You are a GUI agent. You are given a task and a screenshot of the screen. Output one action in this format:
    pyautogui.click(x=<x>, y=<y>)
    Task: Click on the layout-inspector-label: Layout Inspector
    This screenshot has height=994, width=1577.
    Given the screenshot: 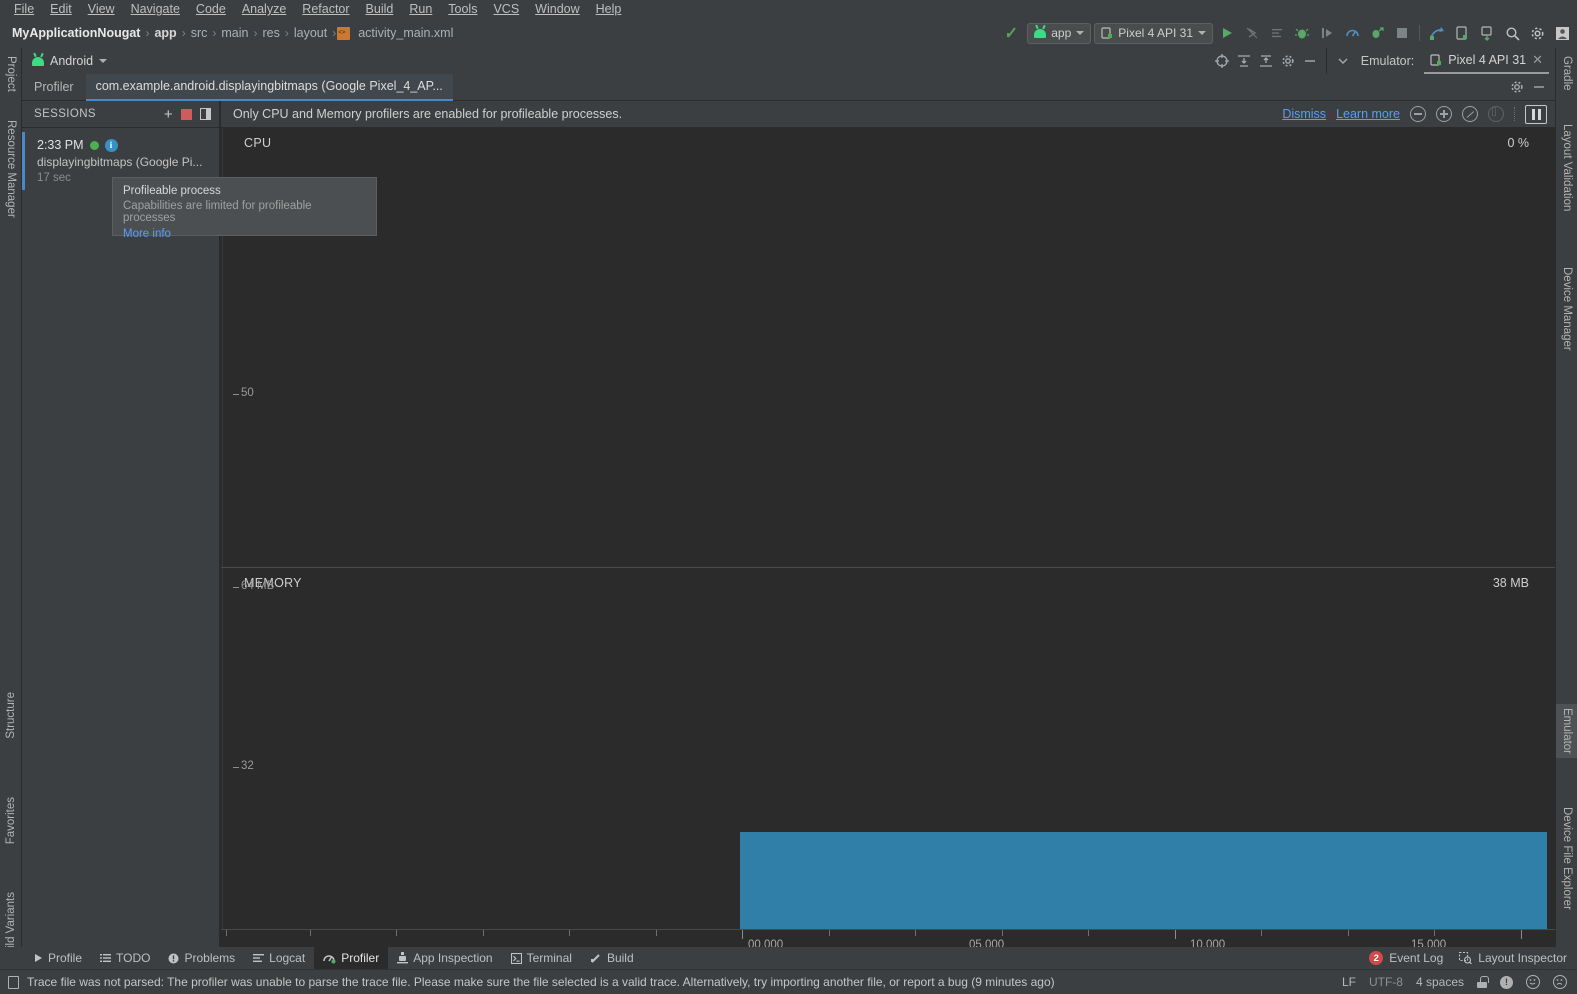 What is the action you would take?
    pyautogui.click(x=1522, y=958)
    